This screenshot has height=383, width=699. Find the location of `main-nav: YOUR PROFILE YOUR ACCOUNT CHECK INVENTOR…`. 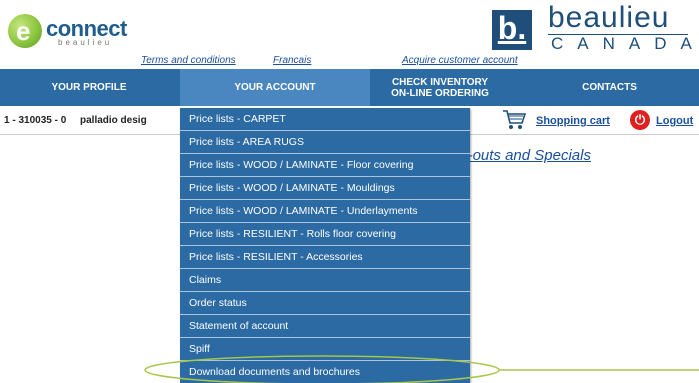

main-nav: YOUR PROFILE YOUR ACCOUNT CHECK INVENTOR… is located at coordinates (349, 87).